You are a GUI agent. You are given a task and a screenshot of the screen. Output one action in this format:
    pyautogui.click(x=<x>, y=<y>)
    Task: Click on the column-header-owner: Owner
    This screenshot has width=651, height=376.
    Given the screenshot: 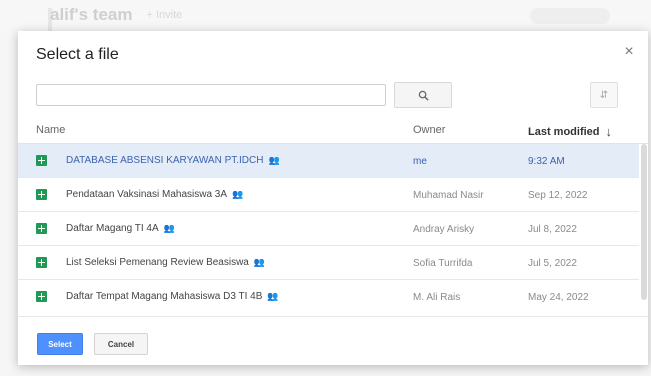 What is the action you would take?
    pyautogui.click(x=429, y=130)
    